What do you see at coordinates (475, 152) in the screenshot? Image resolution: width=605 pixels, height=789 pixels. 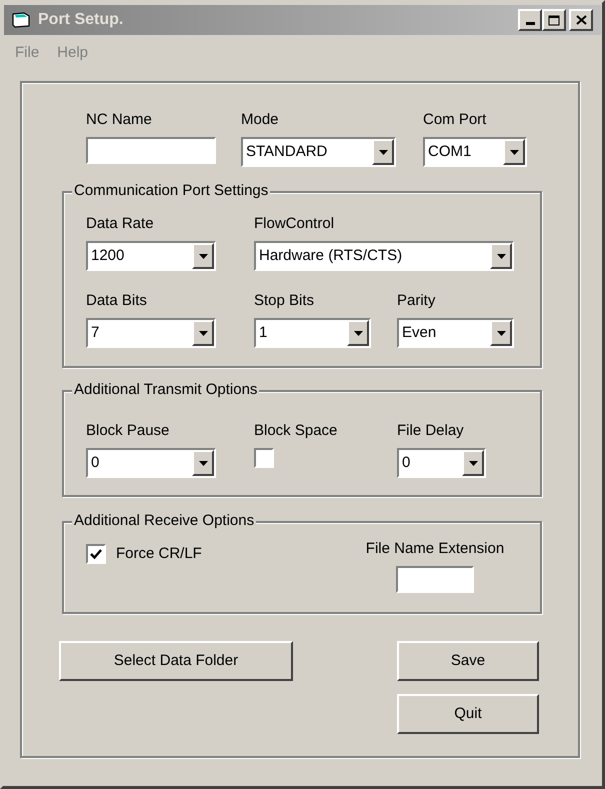 I see `dropdown-field: COM1` at bounding box center [475, 152].